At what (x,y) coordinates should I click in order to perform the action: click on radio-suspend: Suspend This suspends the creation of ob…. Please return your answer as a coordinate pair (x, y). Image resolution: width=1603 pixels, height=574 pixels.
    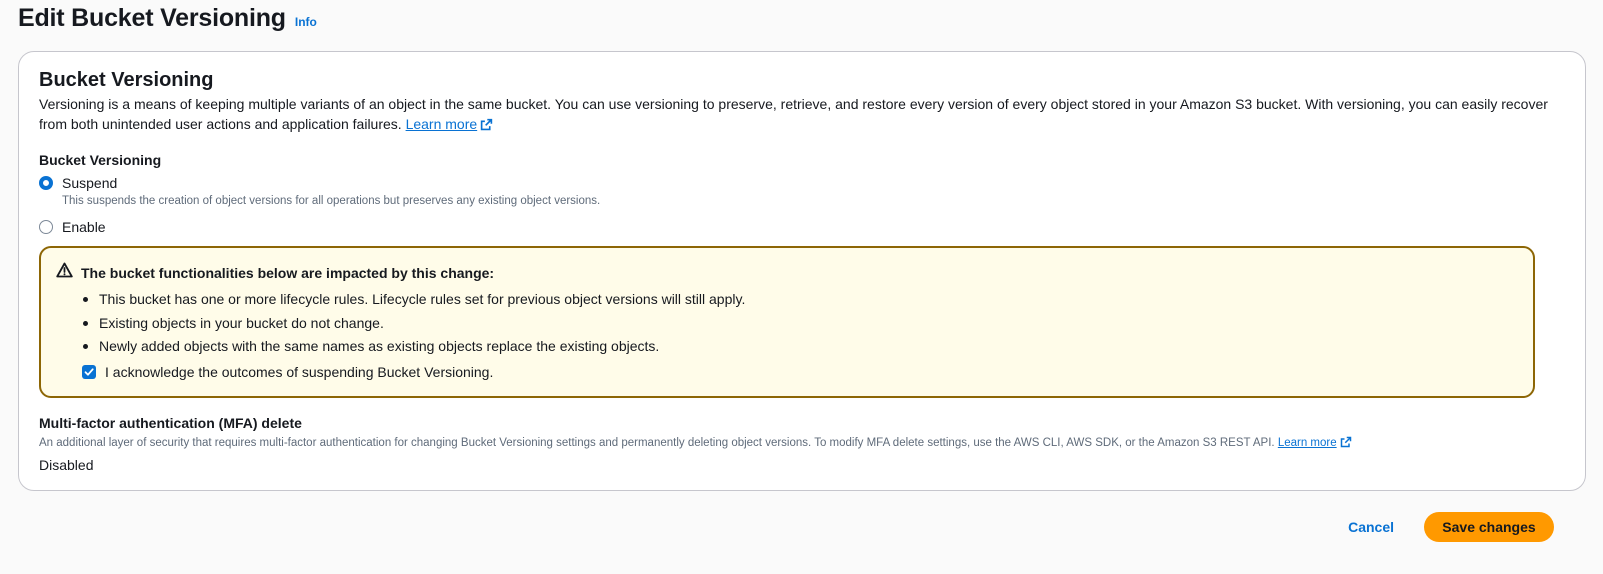
    Looking at the image, I should click on (802, 191).